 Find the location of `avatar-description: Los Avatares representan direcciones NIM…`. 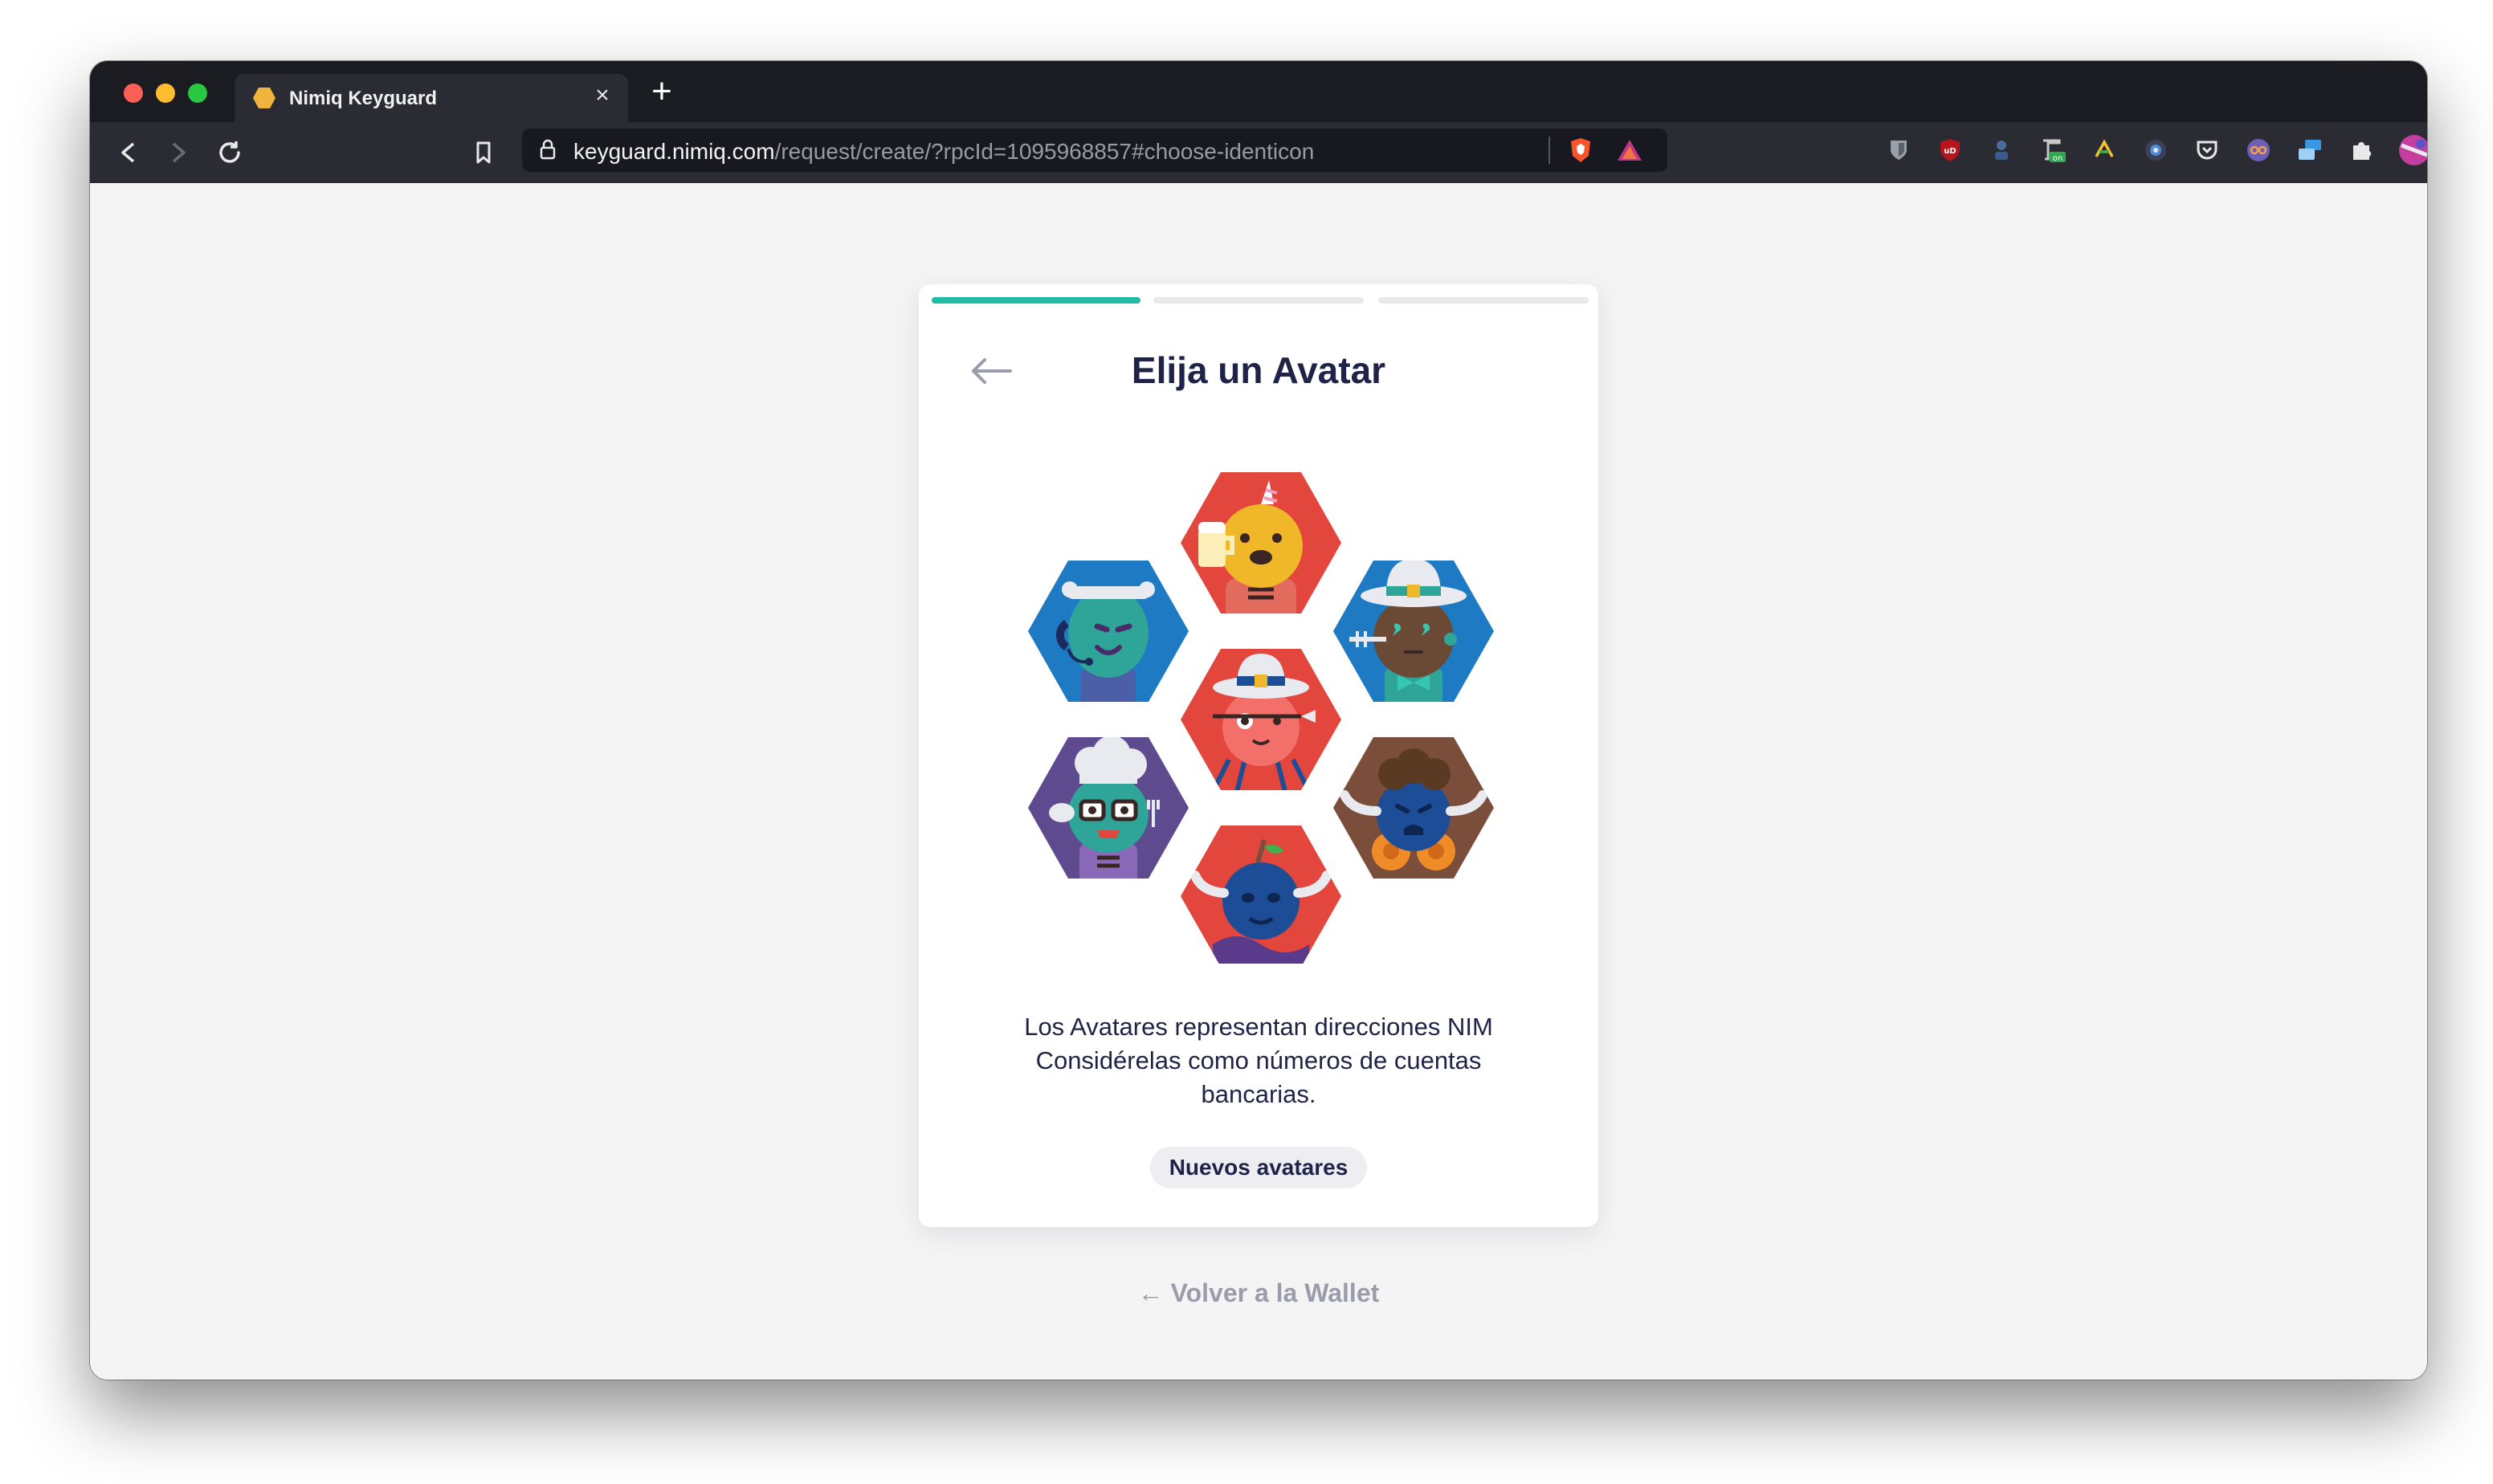

avatar-description: Los Avatares representan direcciones NIM… is located at coordinates (1259, 1060).